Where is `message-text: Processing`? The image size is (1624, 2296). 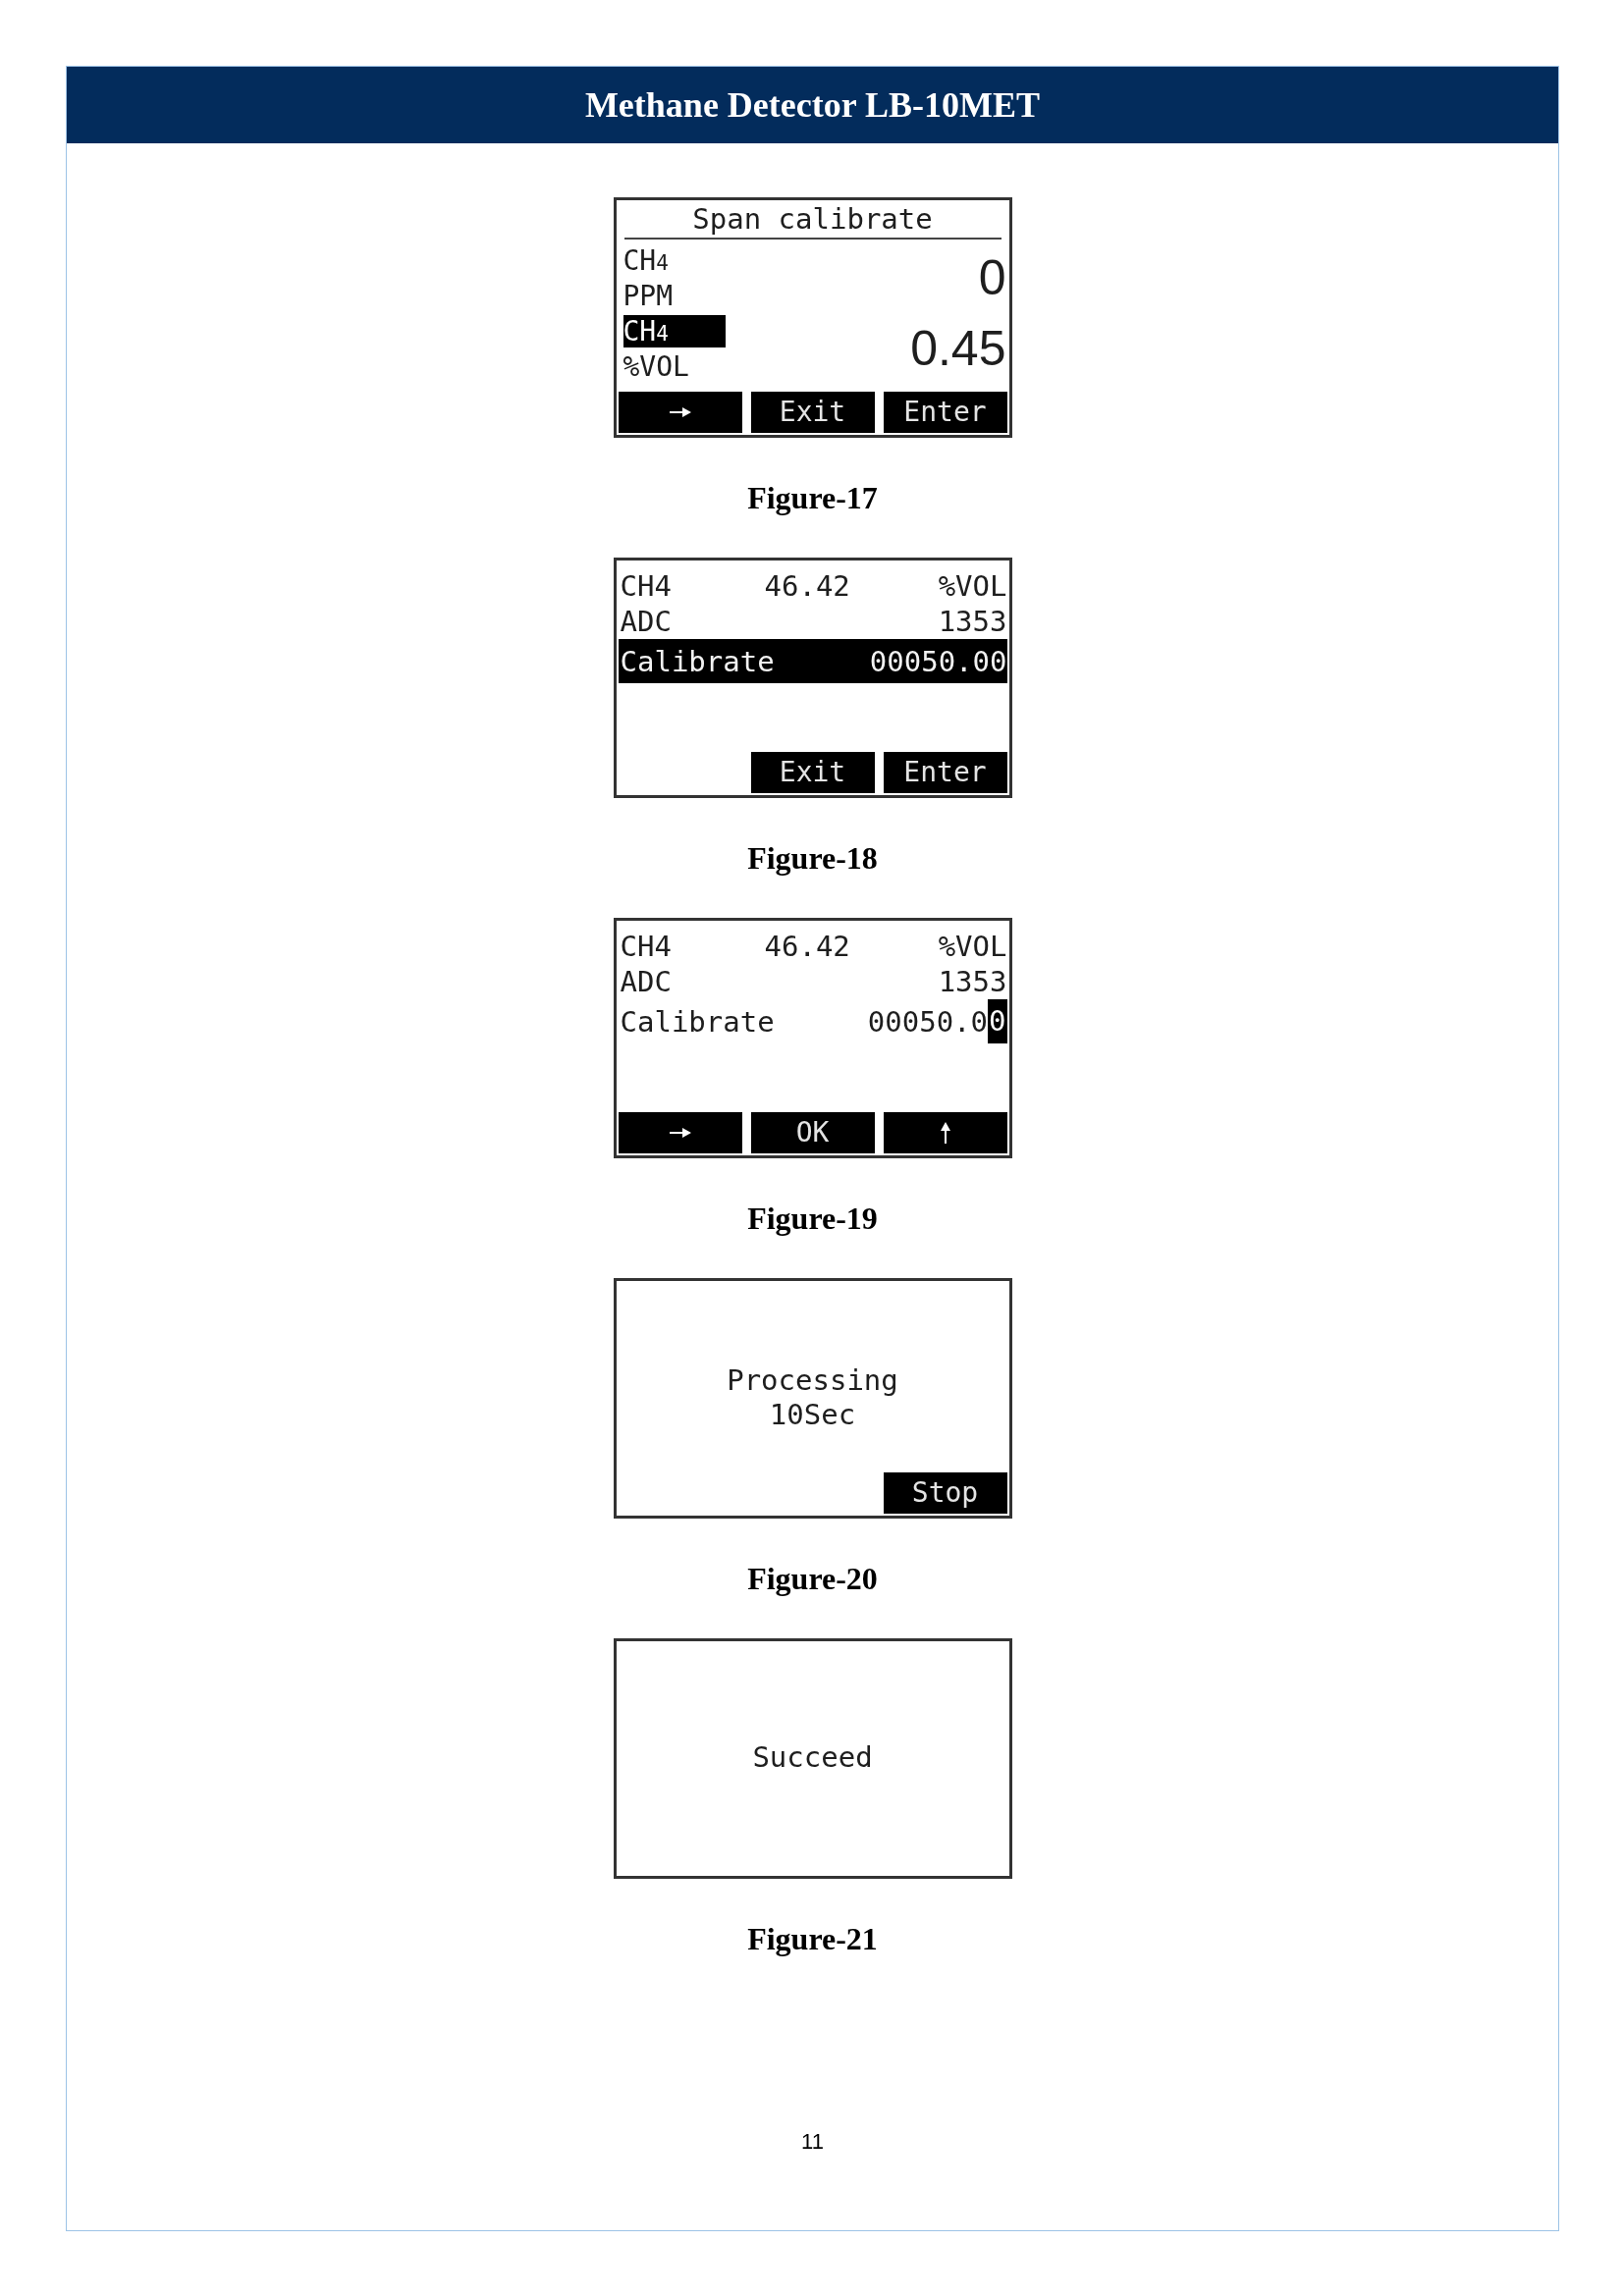 message-text: Processing is located at coordinates (812, 1380).